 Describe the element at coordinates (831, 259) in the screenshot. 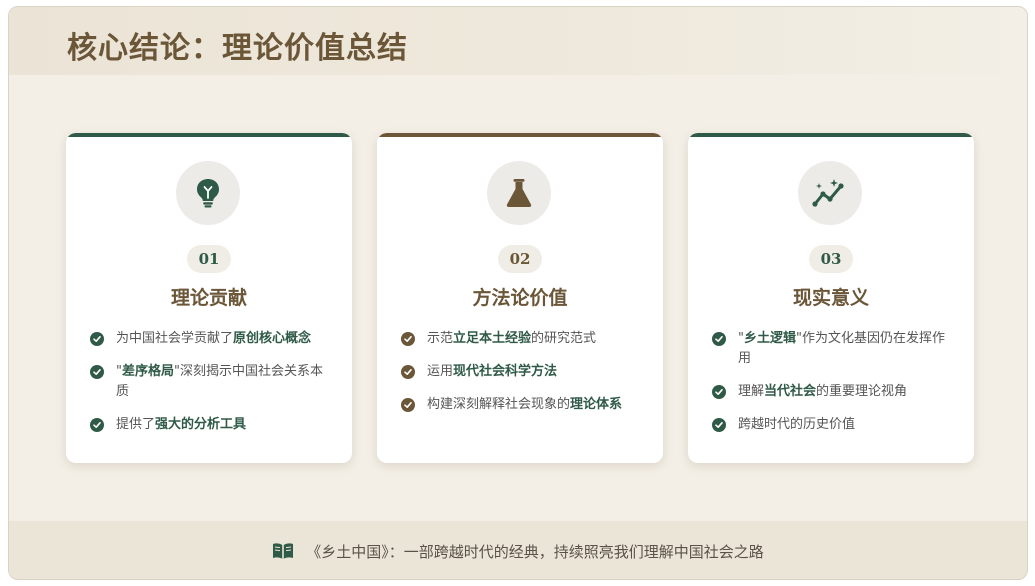

I see `card-number: 03` at that location.